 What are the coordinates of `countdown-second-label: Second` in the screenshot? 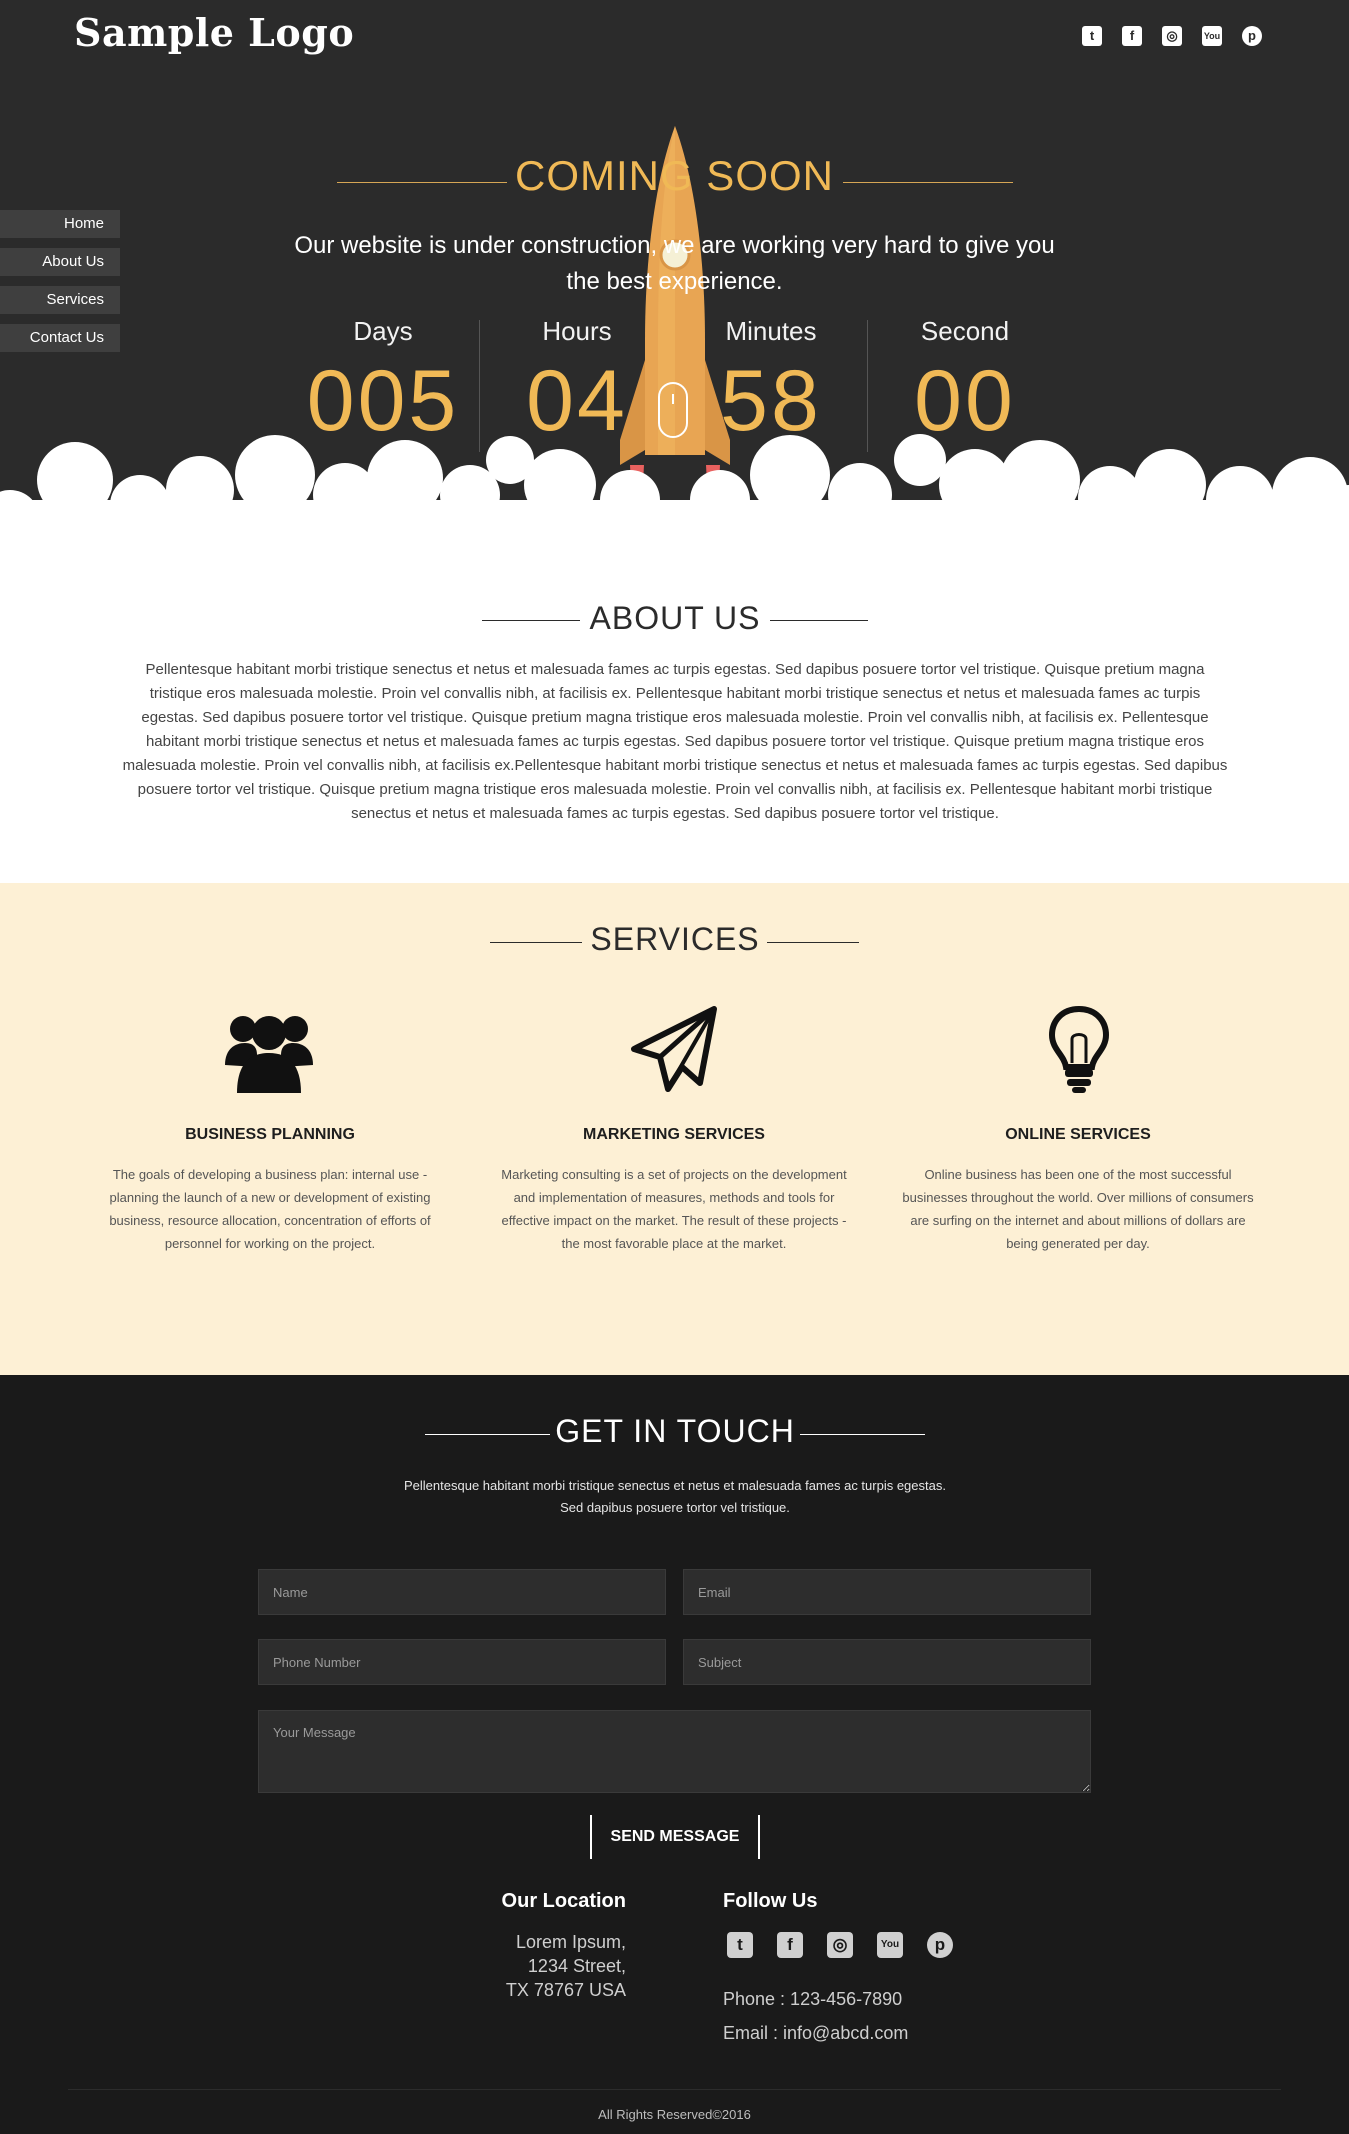 It's located at (965, 331).